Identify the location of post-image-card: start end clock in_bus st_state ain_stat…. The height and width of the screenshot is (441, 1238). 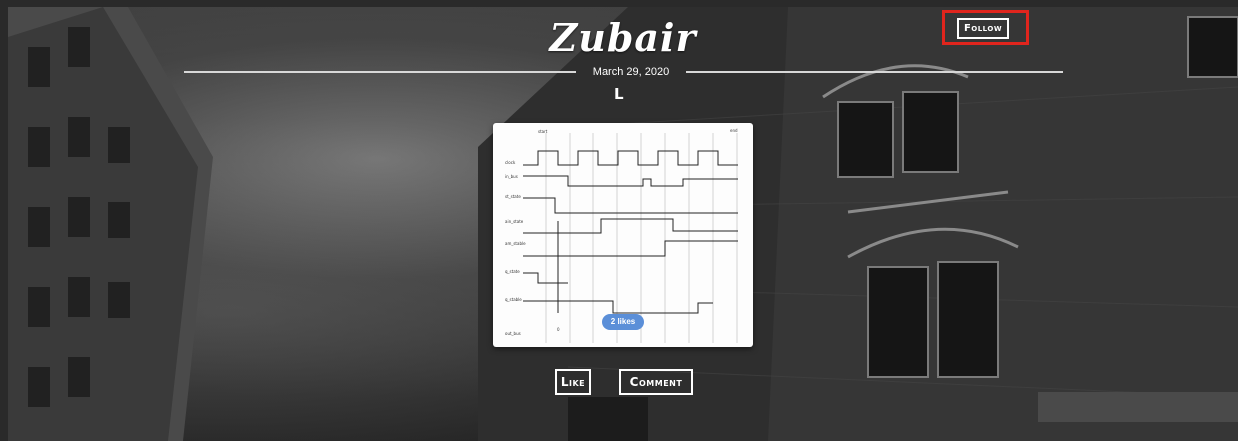
(623, 235).